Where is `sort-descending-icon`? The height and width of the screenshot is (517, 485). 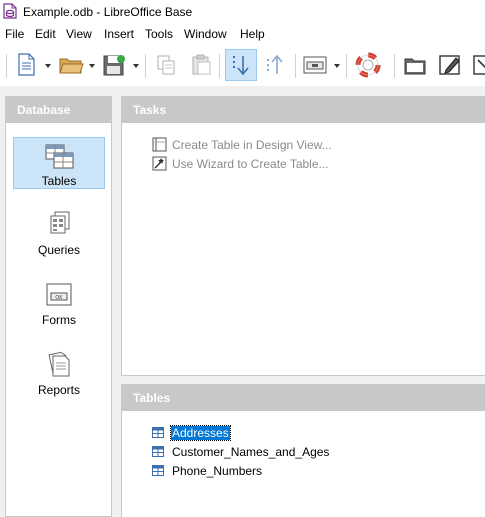 sort-descending-icon is located at coordinates (241, 66).